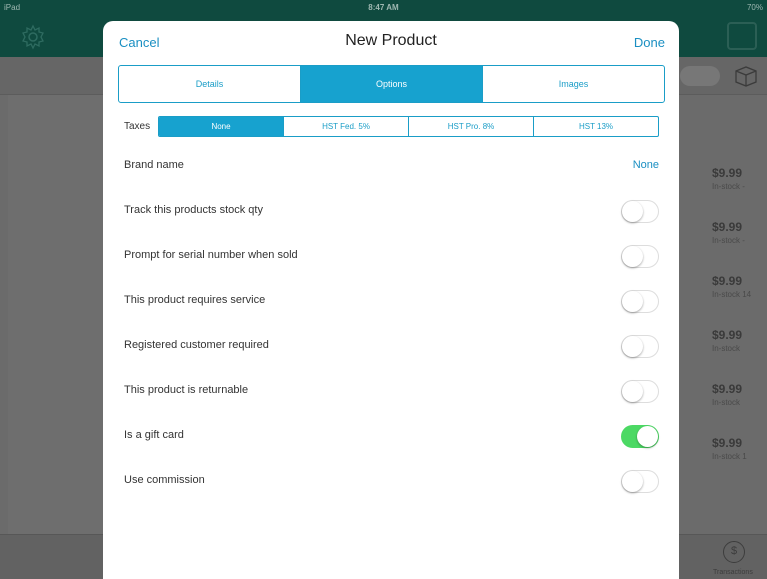 The height and width of the screenshot is (579, 767). Describe the element at coordinates (596, 126) in the screenshot. I see `tax-option-hst-13: HST 13%` at that location.